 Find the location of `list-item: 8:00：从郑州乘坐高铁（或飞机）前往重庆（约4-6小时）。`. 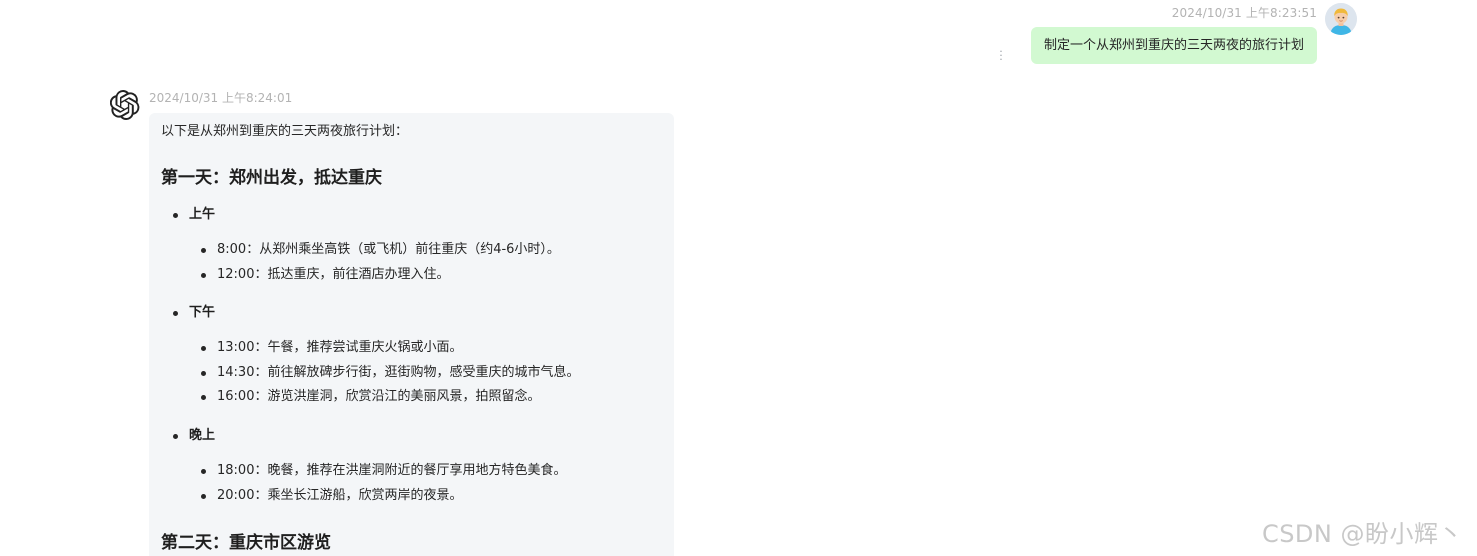

list-item: 8:00：从郑州乘坐高铁（或飞机）前往重庆（约4-6小时）。 is located at coordinates (411, 250).